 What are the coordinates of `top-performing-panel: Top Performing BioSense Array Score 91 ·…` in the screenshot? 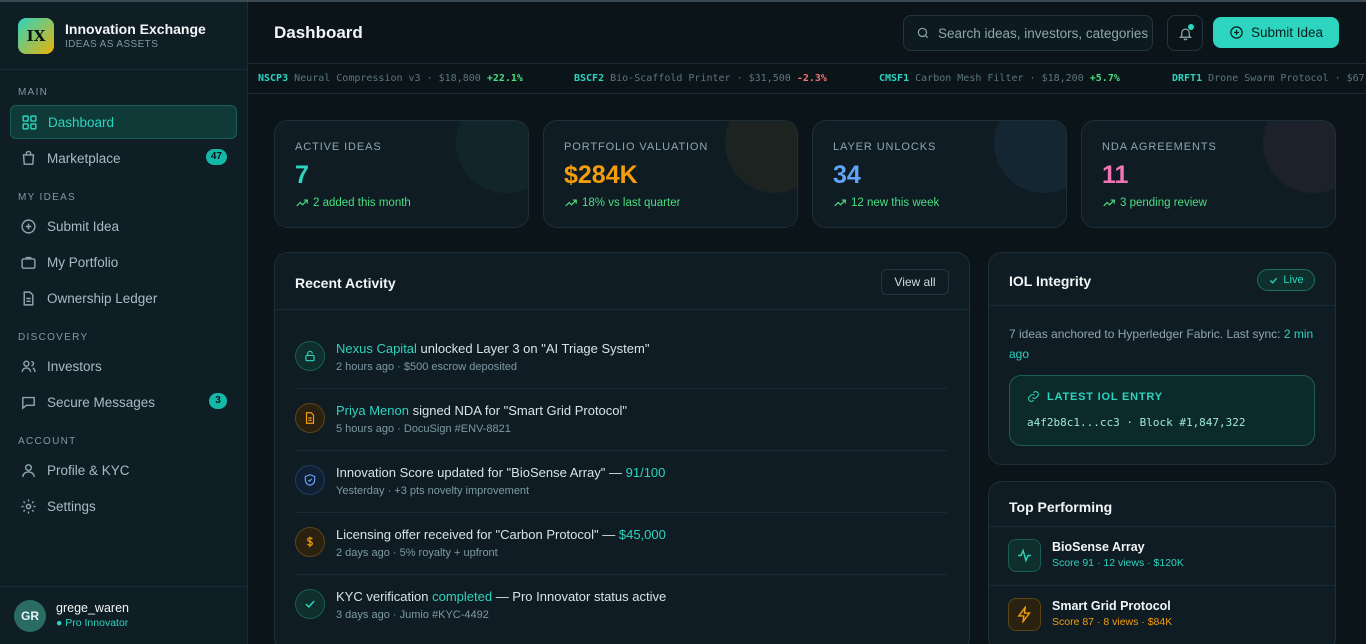 It's located at (1162, 562).